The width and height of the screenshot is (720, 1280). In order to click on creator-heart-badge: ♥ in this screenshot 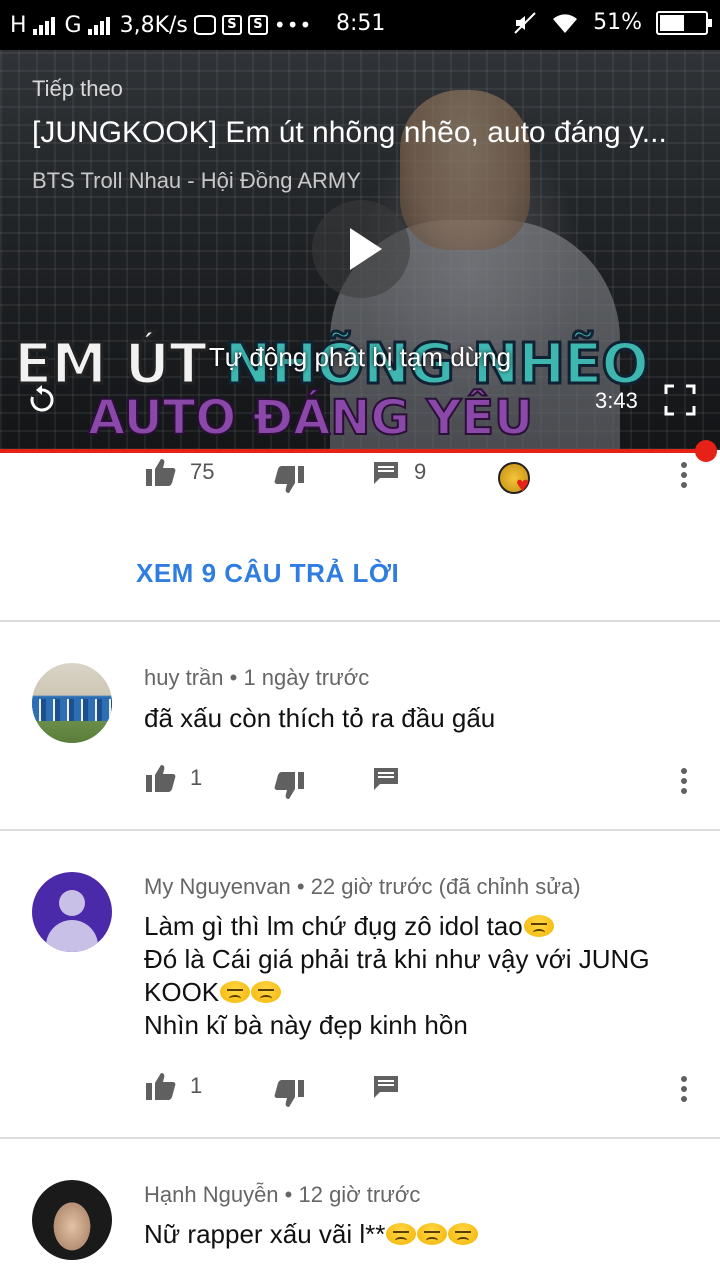, I will do `click(518, 480)`.